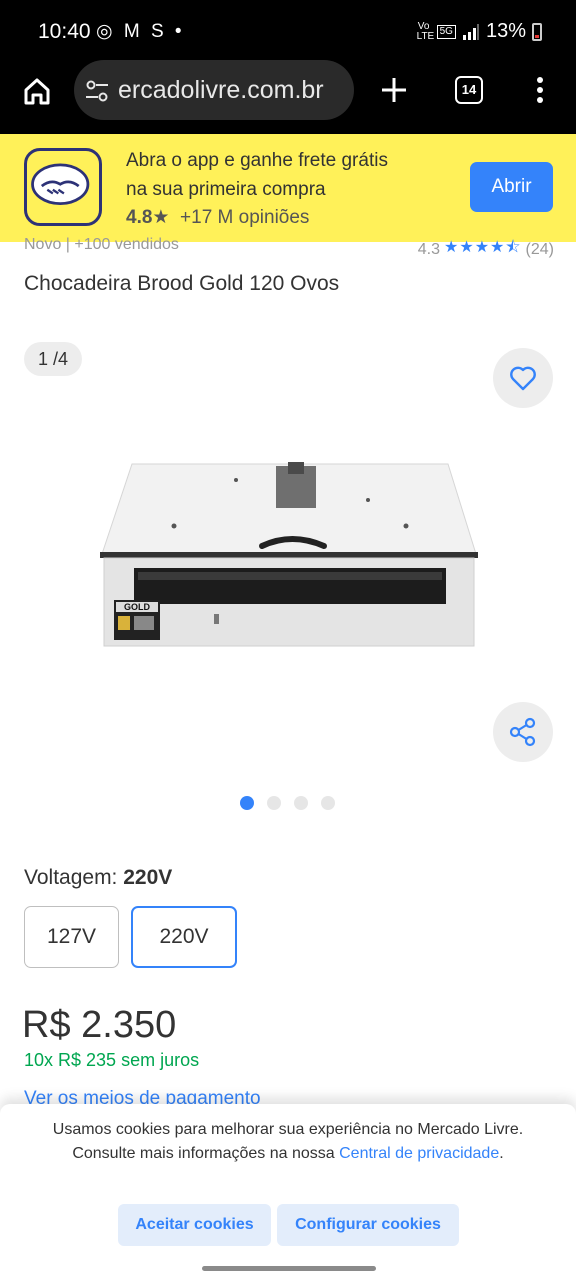  I want to click on accept-cookies-button: Aceitar cookies, so click(194, 1225).